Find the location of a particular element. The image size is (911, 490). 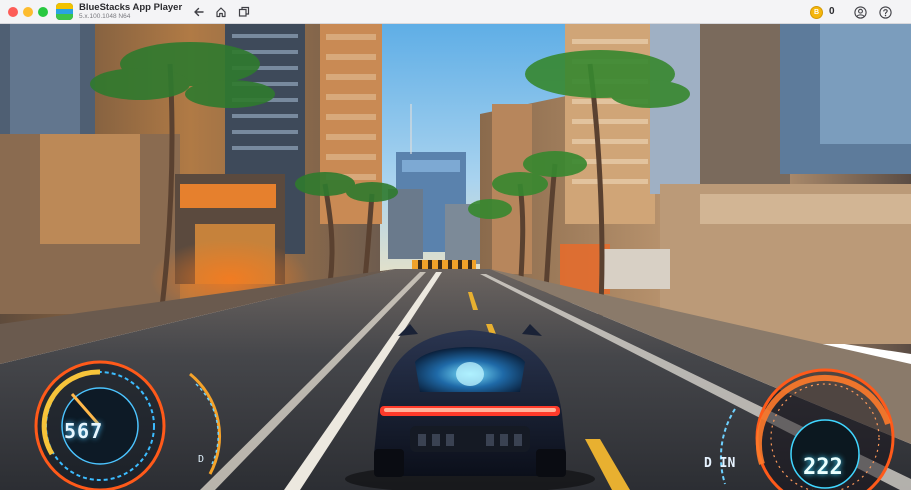

help-button is located at coordinates (885, 12).